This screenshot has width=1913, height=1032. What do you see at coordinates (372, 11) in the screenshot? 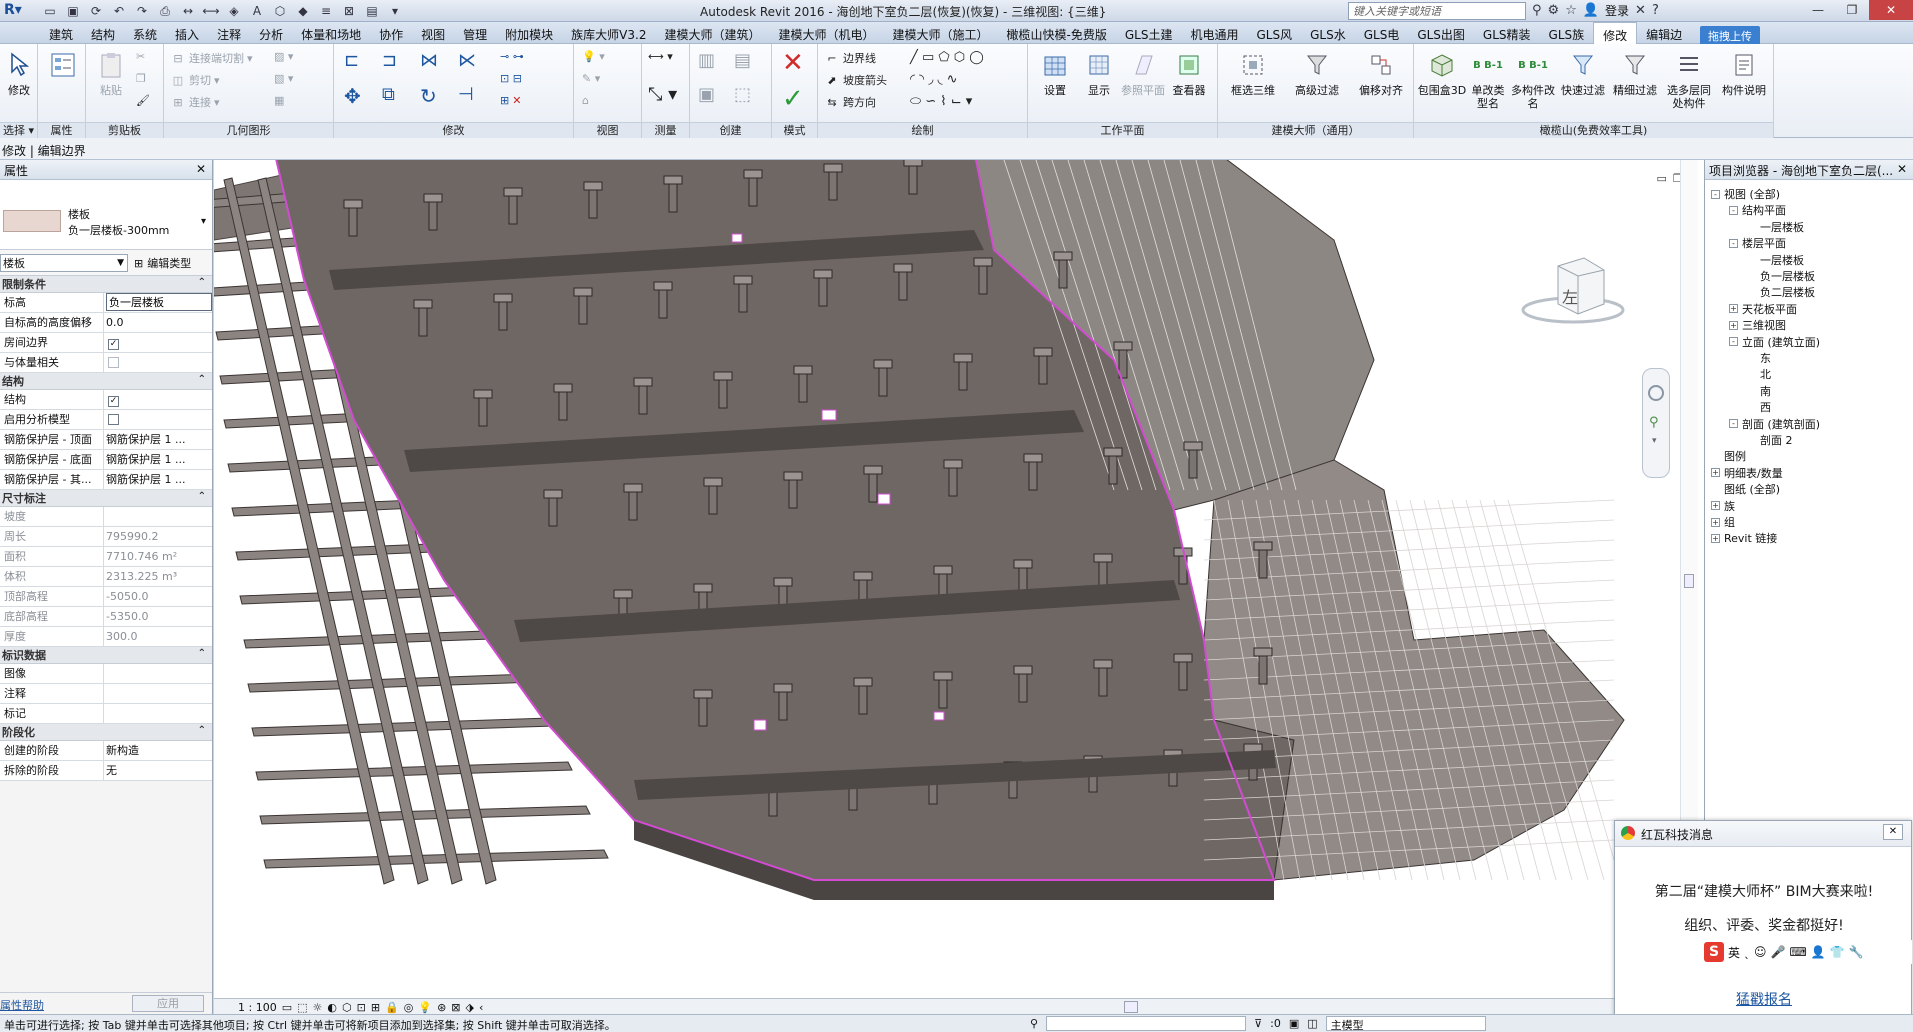
I see `switch-windows-icon: ▤` at bounding box center [372, 11].